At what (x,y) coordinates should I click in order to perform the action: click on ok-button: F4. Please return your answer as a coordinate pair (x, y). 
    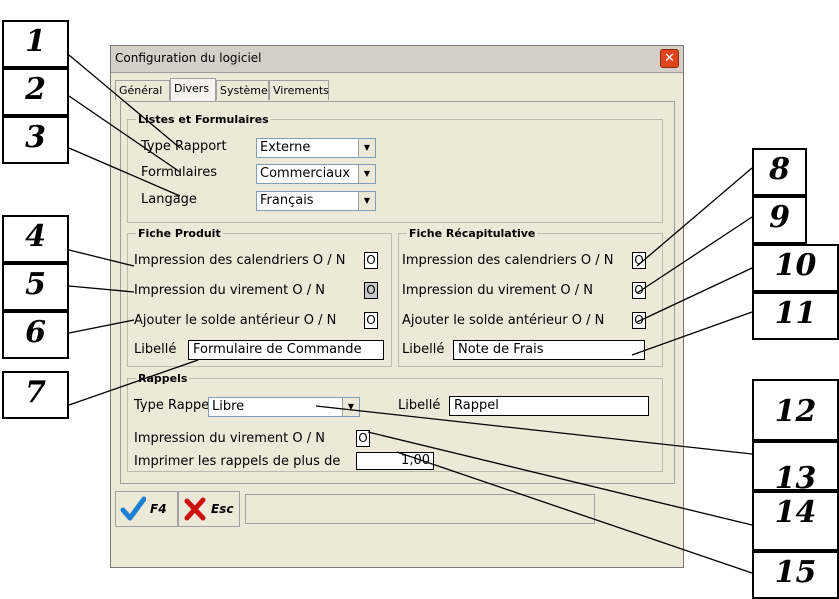
    Looking at the image, I should click on (146, 509).